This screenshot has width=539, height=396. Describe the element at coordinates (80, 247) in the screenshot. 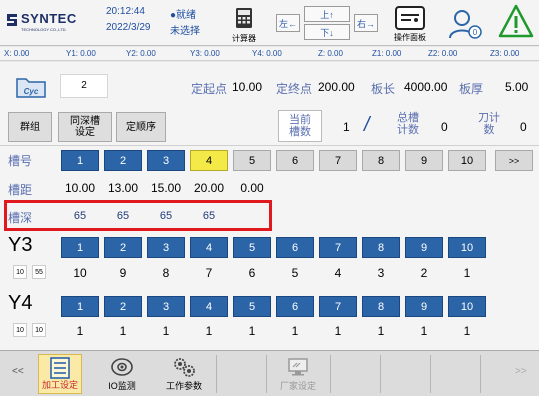

I see `y3-index-cell: 1` at that location.